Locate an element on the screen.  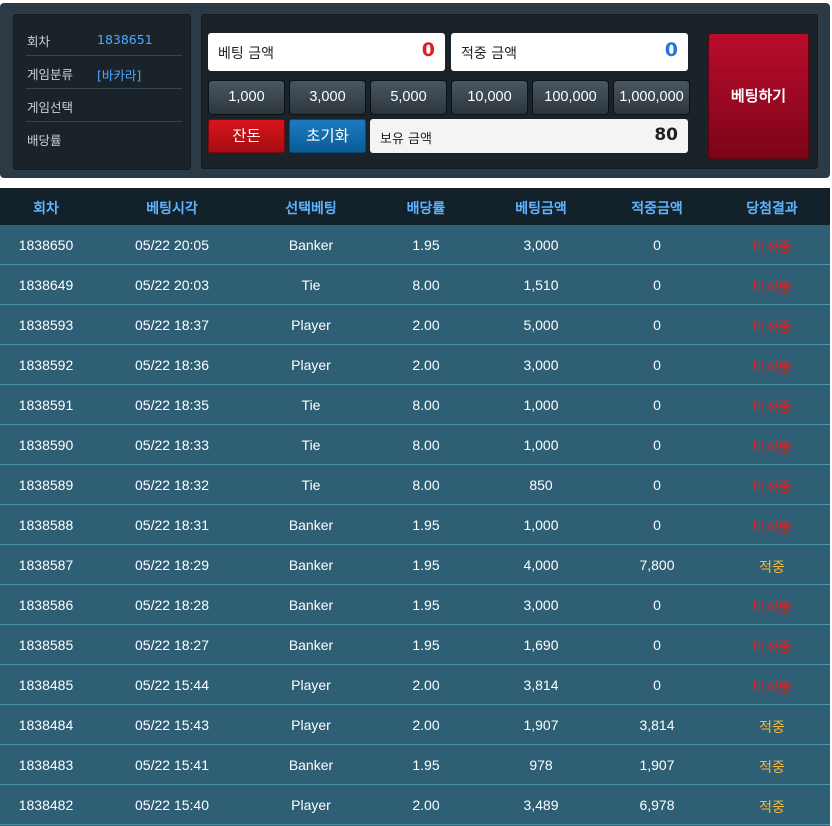
selection-label: 게임선택 is located at coordinates (50, 107).